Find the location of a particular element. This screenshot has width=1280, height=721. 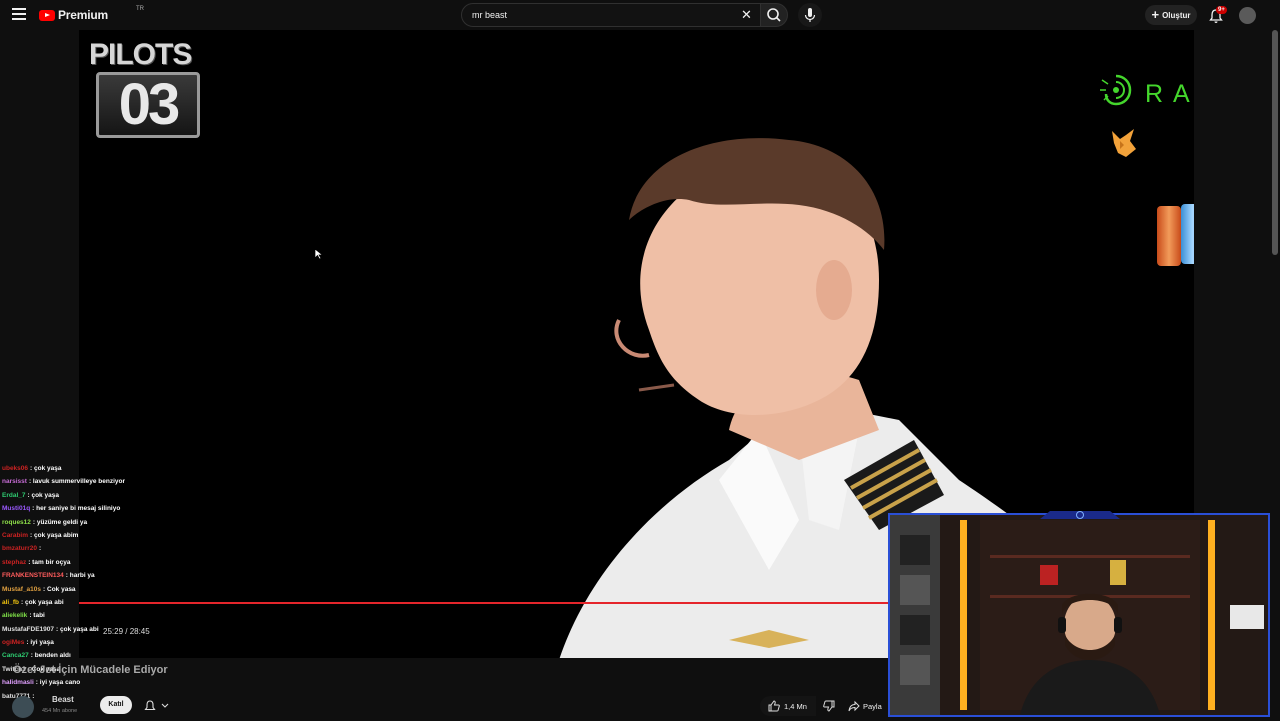

chat-username: ubeks06 is located at coordinates (15, 468).